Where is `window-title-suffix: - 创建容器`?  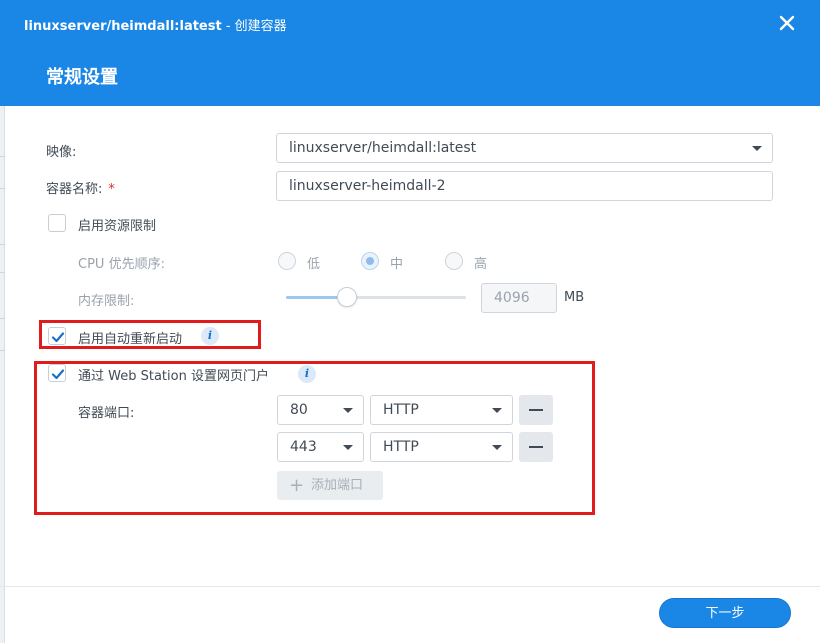 window-title-suffix: - 创建容器 is located at coordinates (254, 26).